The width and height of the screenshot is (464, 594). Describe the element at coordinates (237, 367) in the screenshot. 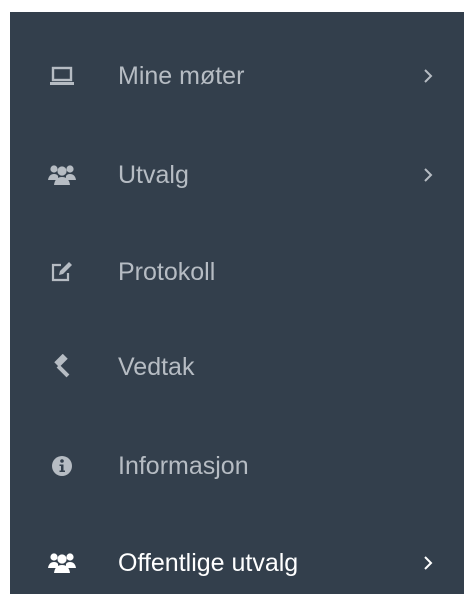

I see `menu-item-vedtak: Vedtak` at that location.